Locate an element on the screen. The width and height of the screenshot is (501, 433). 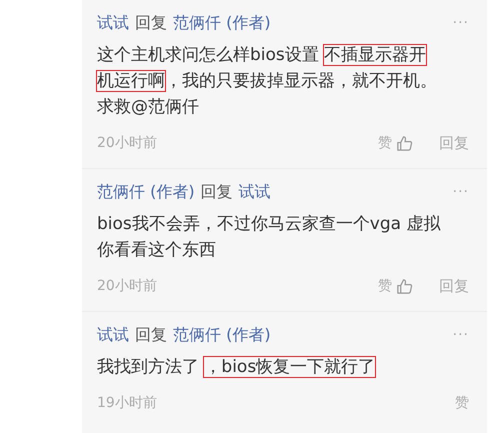
highlighted-text: 不插显示器开 is located at coordinates (375, 55).